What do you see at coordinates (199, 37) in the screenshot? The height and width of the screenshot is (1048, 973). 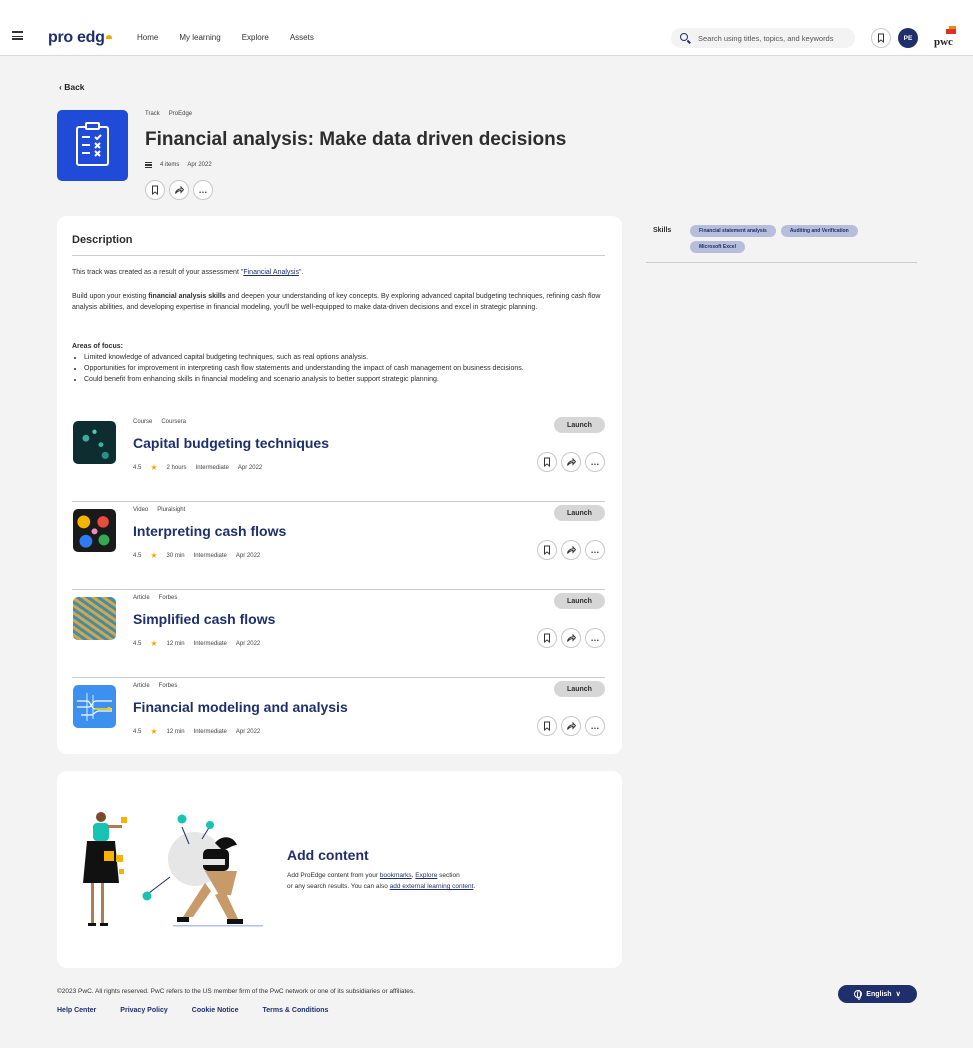 I see `nav-my-learning: My learning` at bounding box center [199, 37].